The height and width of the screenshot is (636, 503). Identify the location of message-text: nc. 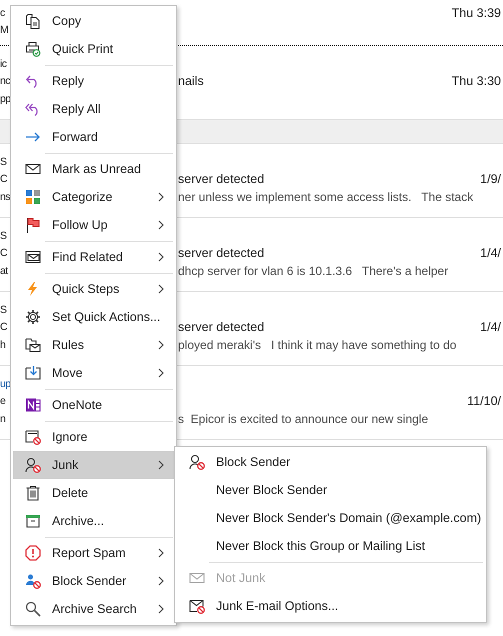
(5, 81).